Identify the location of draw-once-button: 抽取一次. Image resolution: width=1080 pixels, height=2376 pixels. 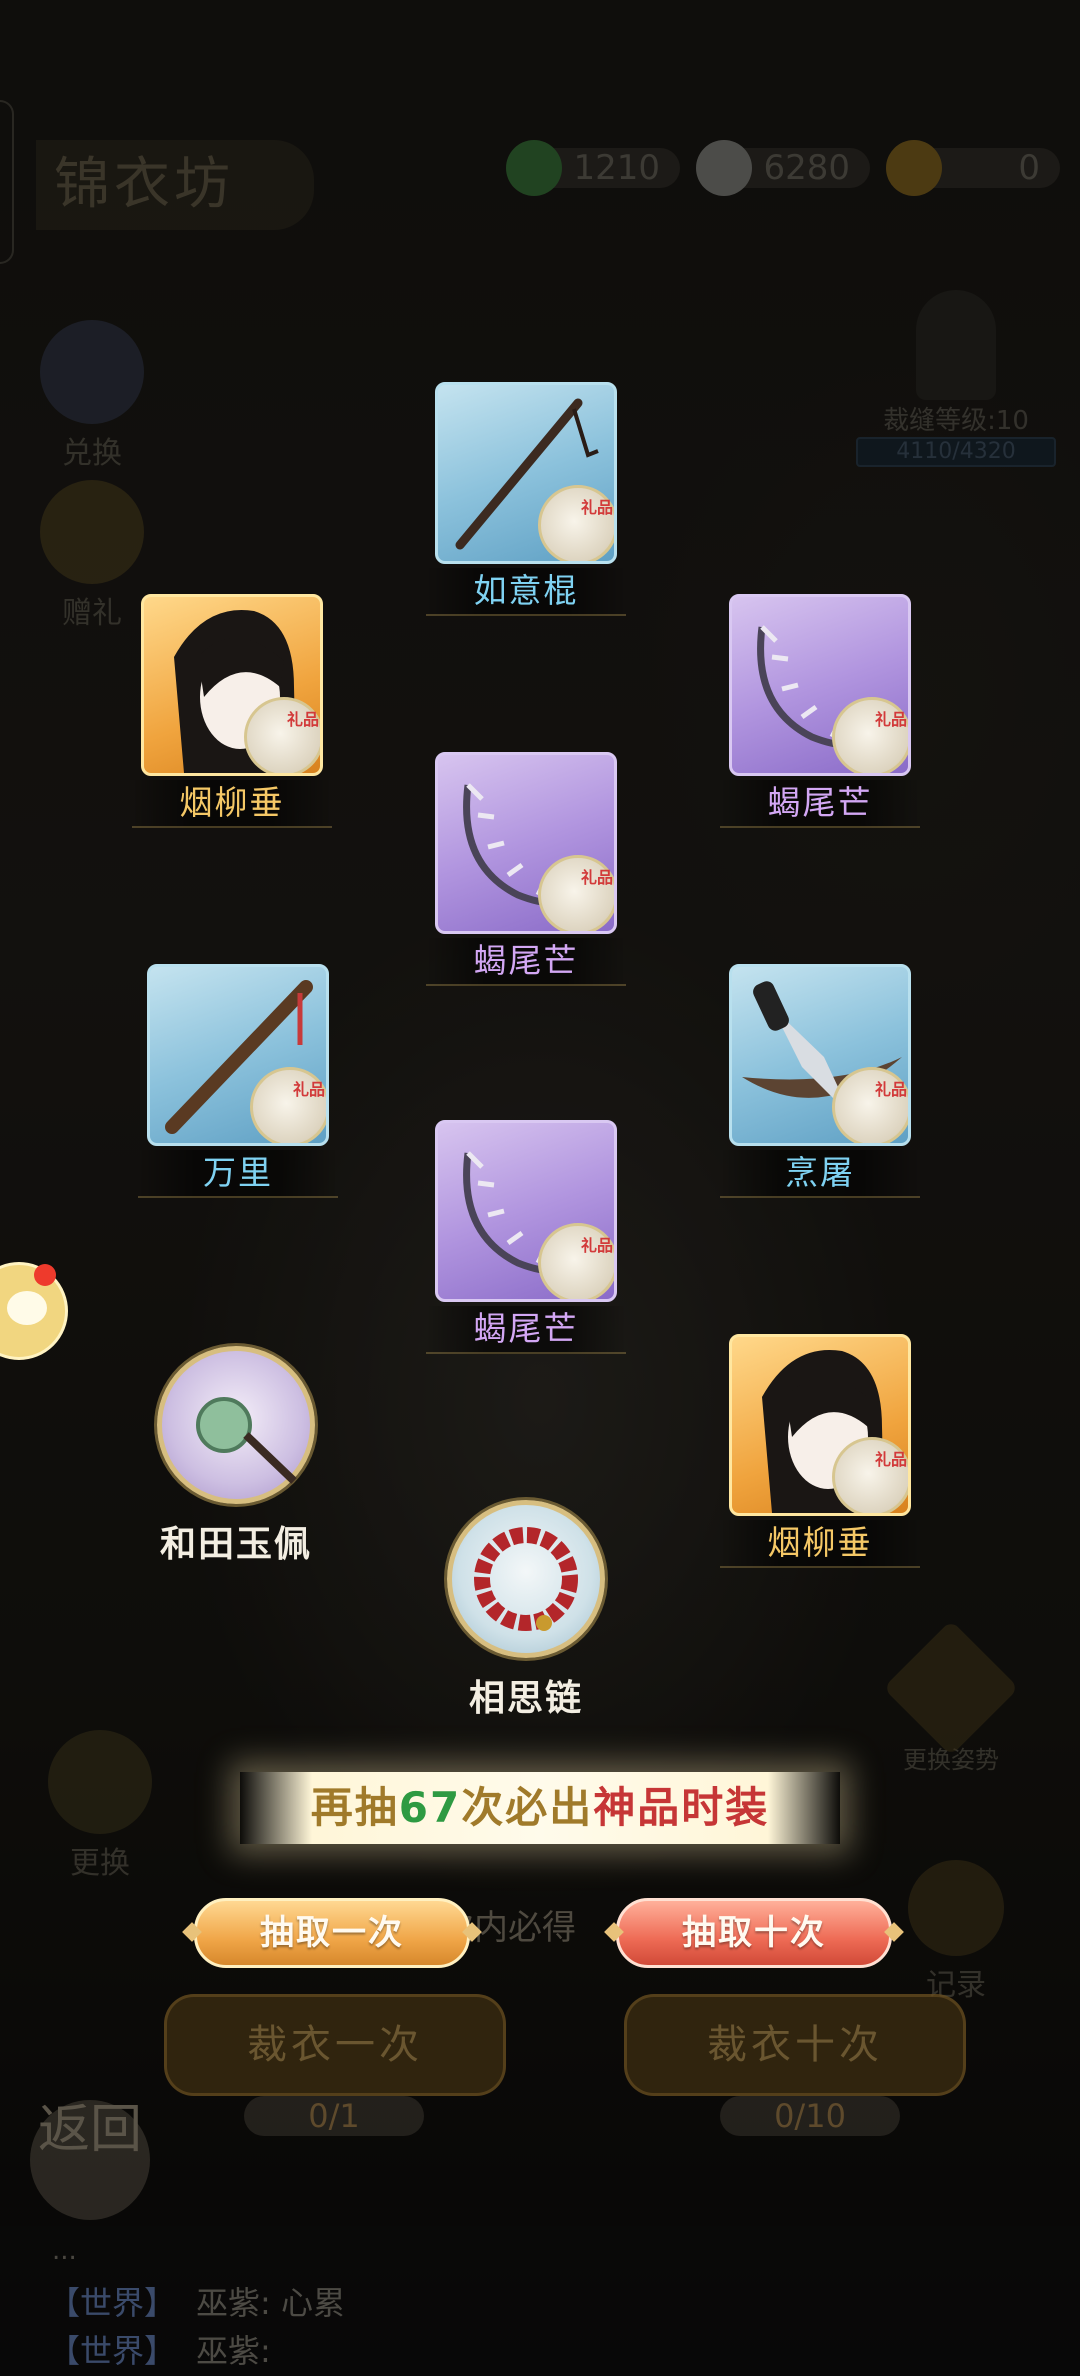
(332, 1933).